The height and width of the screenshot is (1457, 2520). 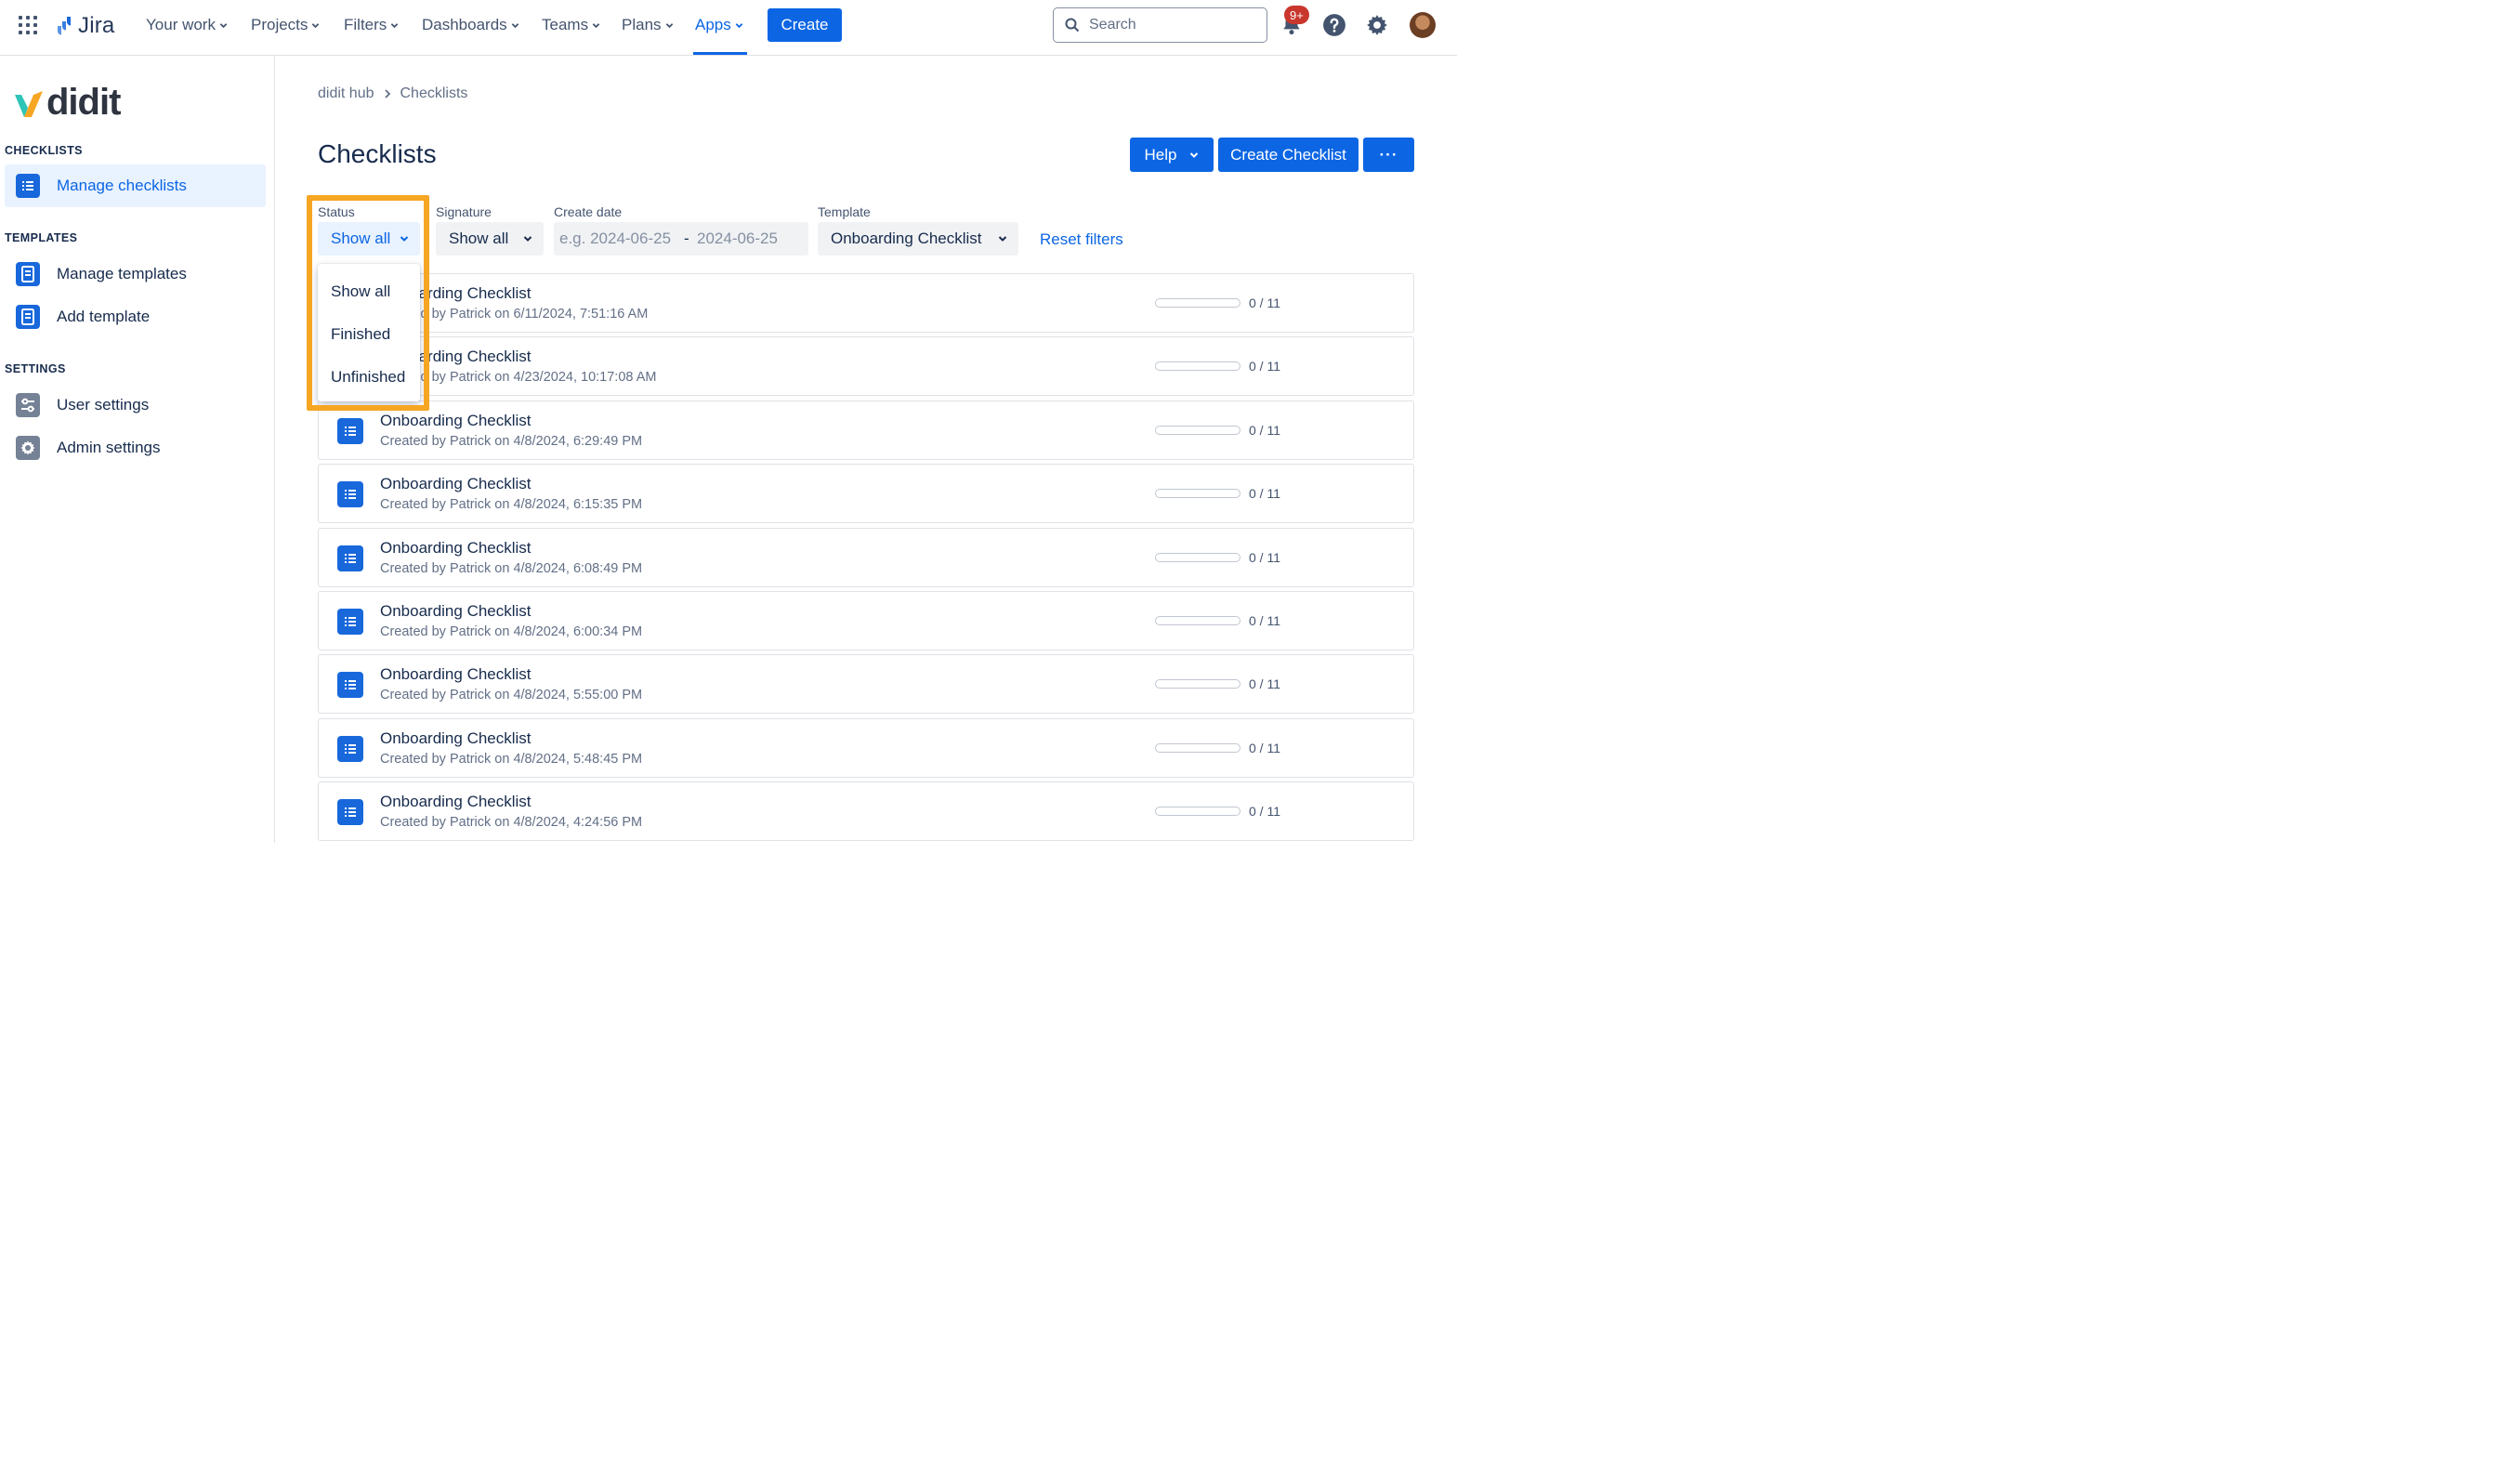 I want to click on status-option-unfinished: Unfinished, so click(x=368, y=377).